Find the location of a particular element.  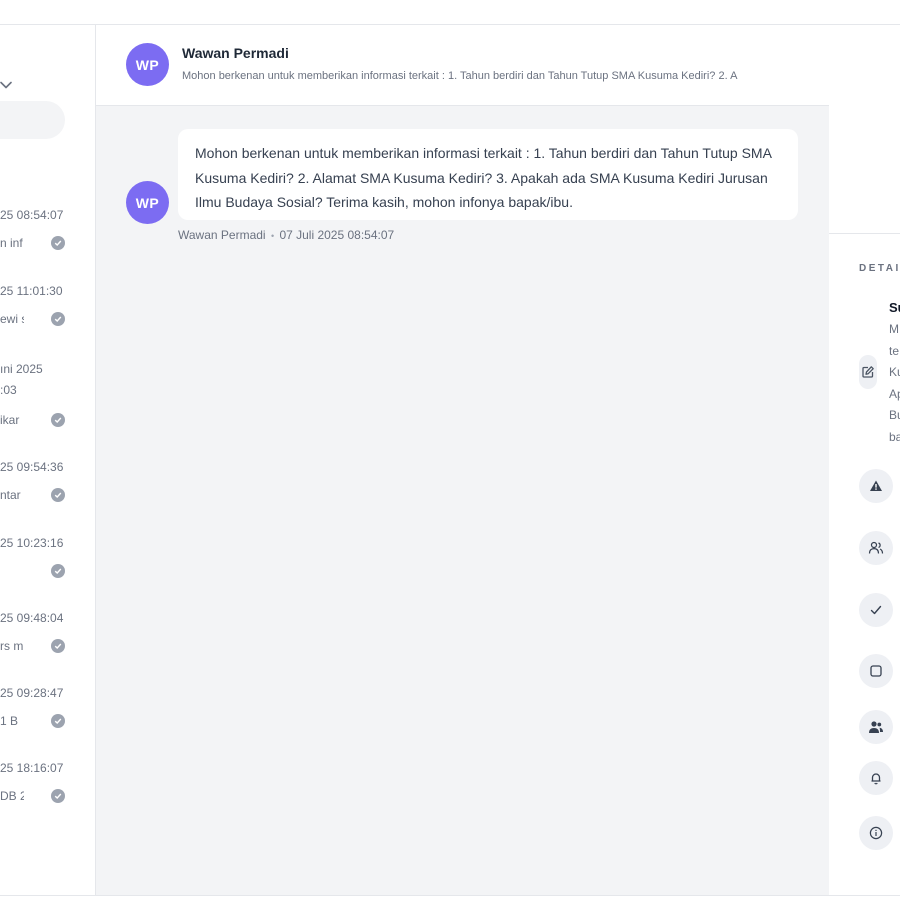

conversation-date: 25 09:48:04 is located at coordinates (32, 618).